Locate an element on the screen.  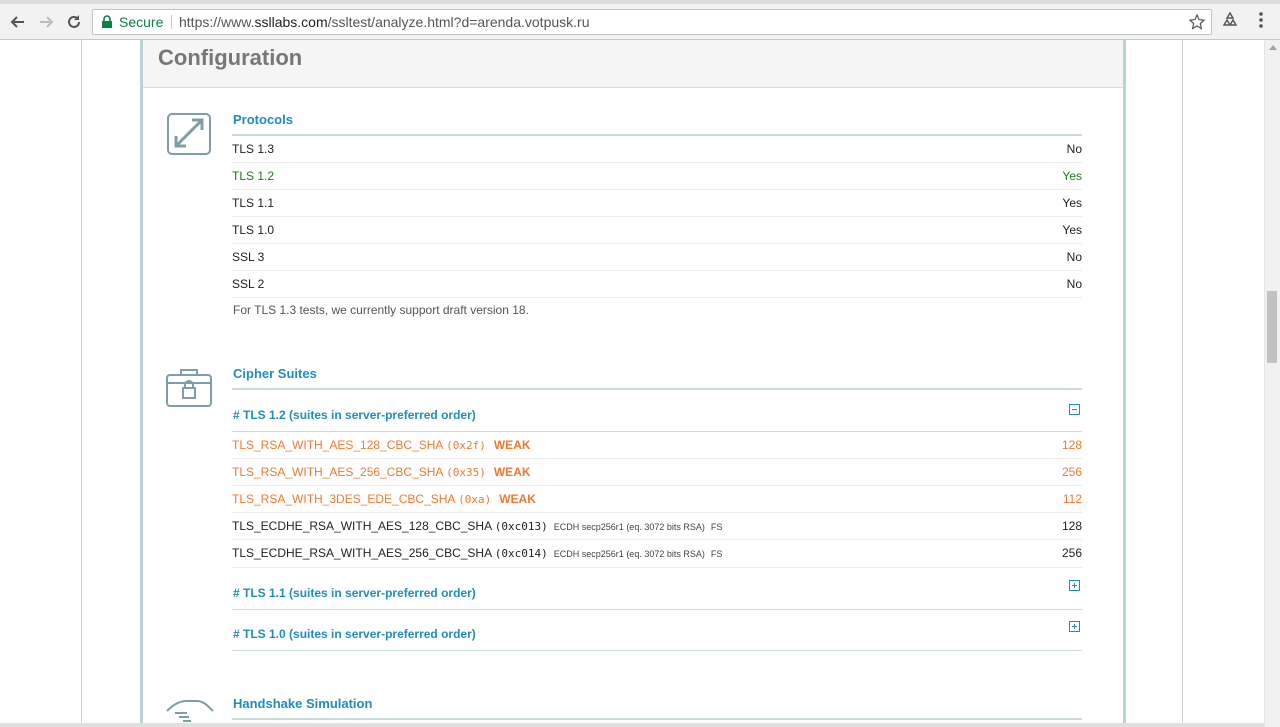
protocol-name: TLS 1.1 is located at coordinates (253, 203).